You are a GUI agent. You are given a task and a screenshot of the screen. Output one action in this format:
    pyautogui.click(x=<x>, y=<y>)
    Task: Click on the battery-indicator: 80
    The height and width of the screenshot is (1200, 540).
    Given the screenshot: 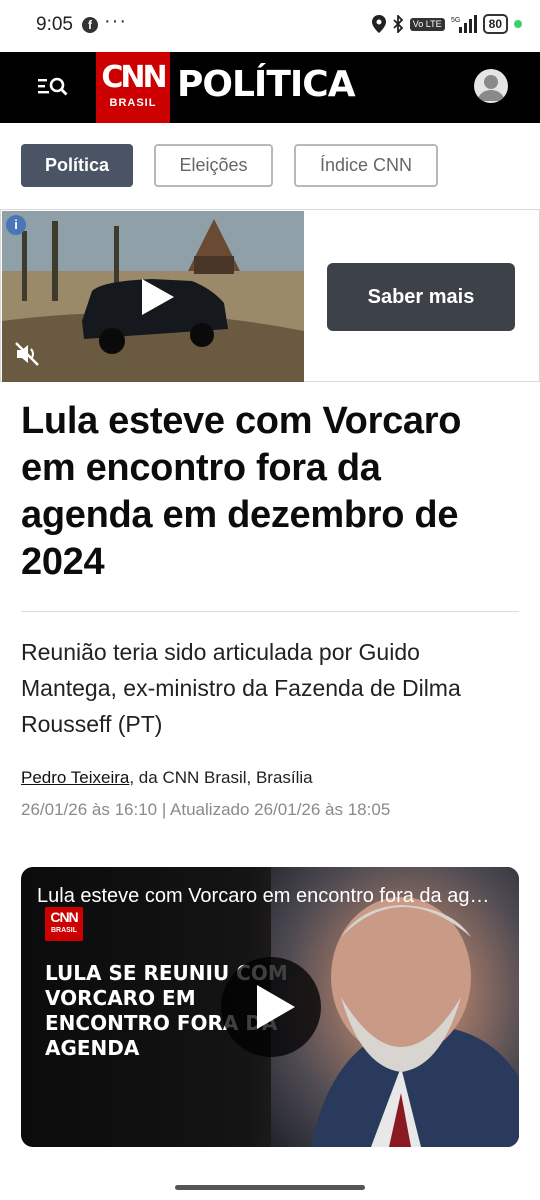 What is the action you would take?
    pyautogui.click(x=495, y=24)
    